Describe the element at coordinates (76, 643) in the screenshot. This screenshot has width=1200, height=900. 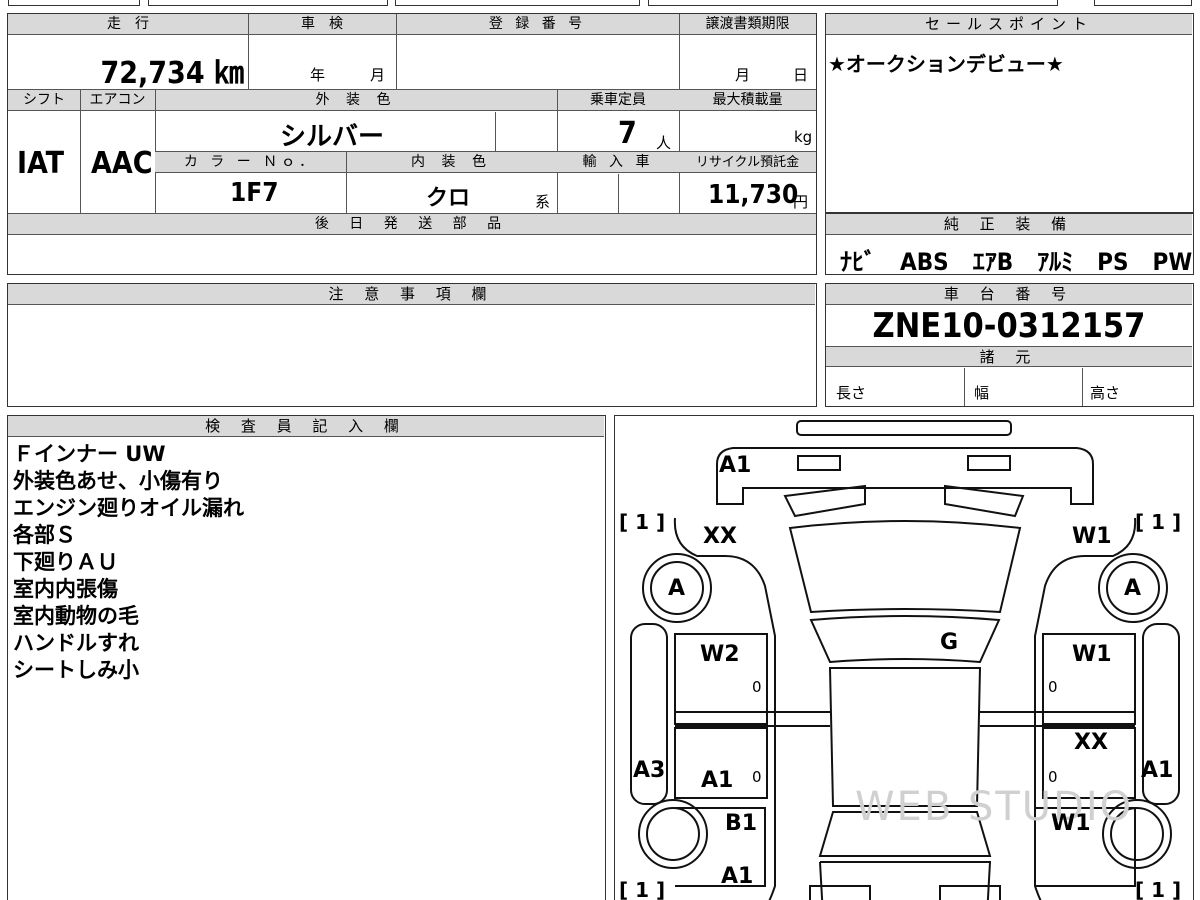
I see `inspector-line: ハンドルすれ` at that location.